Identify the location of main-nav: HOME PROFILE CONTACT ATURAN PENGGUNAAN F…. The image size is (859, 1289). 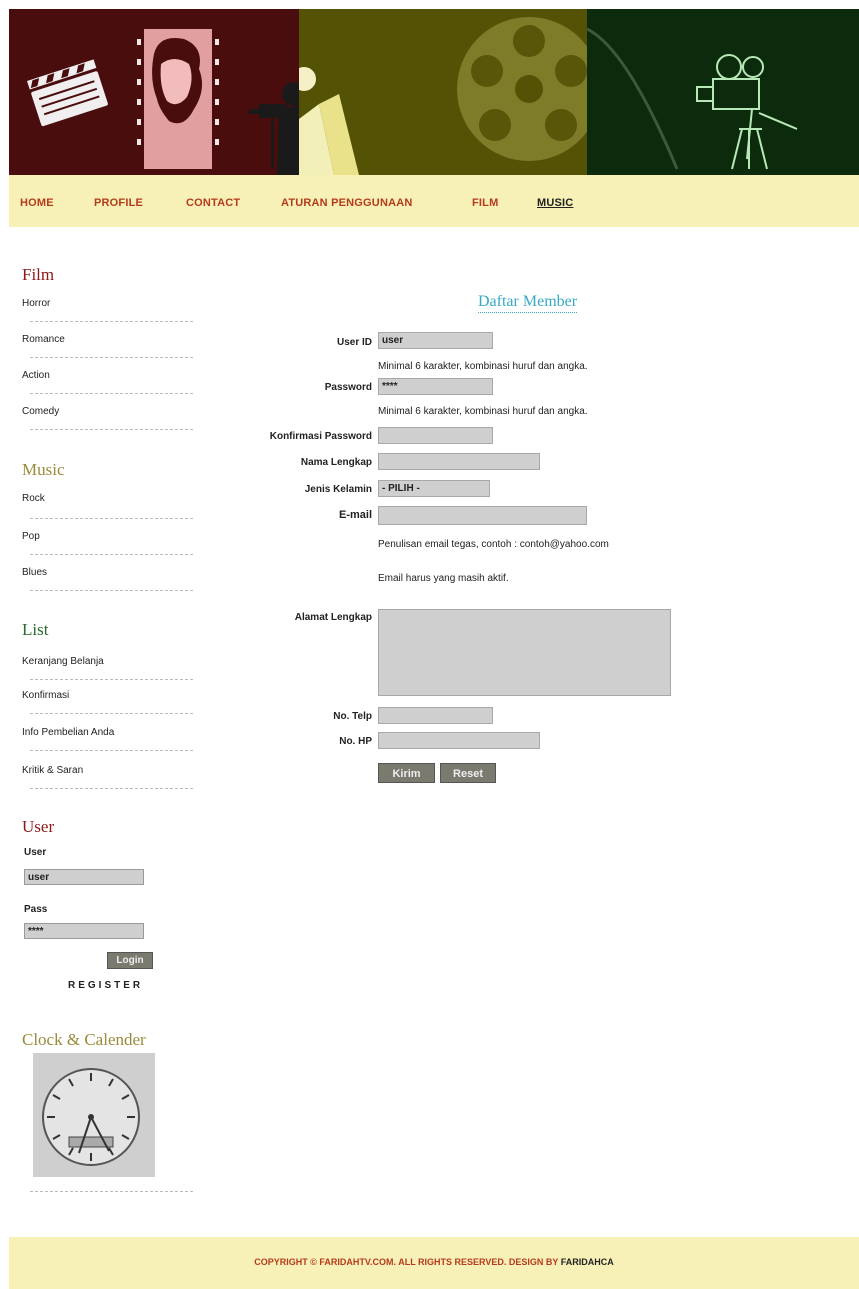
(434, 201).